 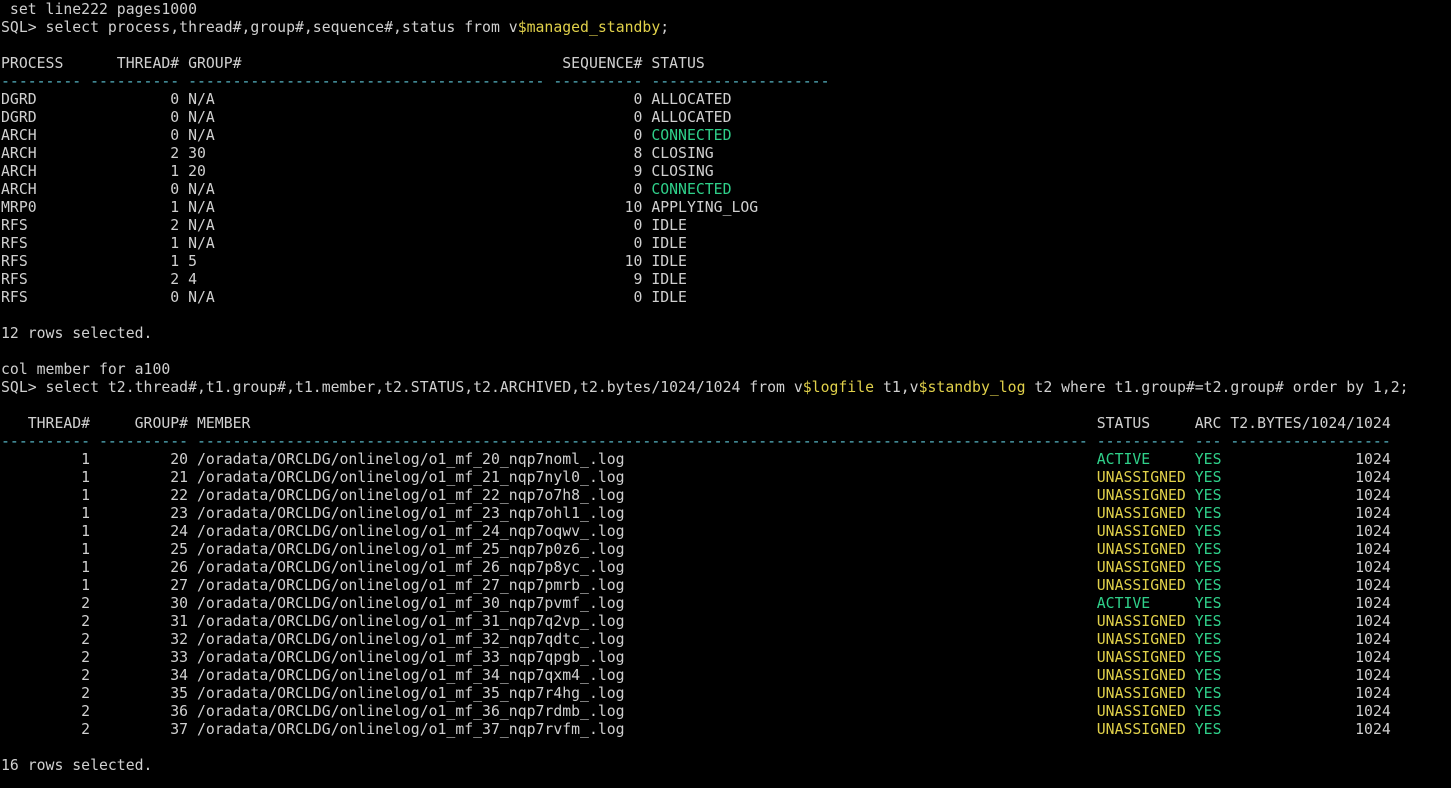 I want to click on terminal-text: RFS 2 N/A 0 IDLE, so click(x=344, y=225).